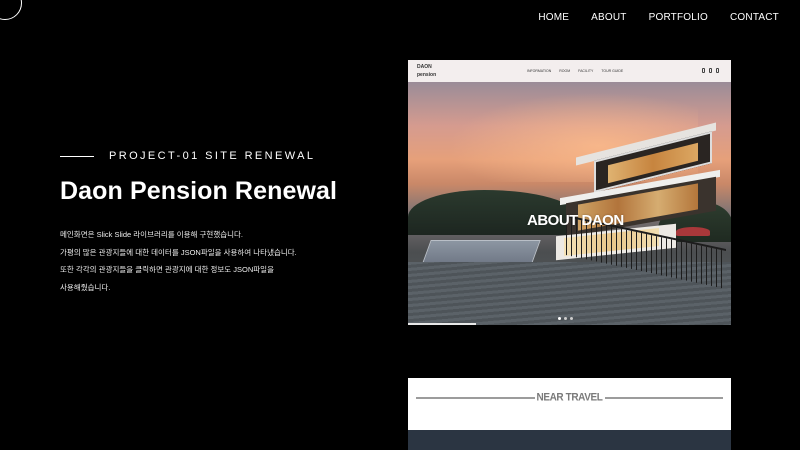 The width and height of the screenshot is (800, 450). I want to click on user-icon, so click(703, 70).